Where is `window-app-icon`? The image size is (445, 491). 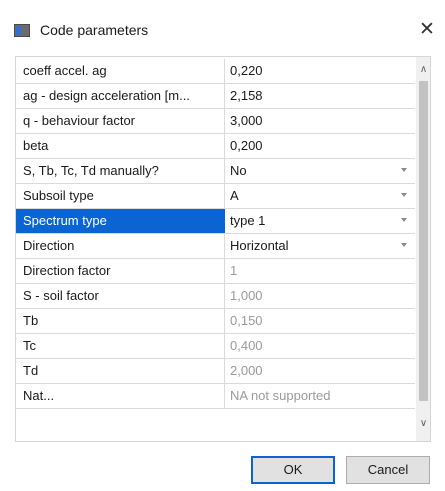
window-app-icon is located at coordinates (22, 30).